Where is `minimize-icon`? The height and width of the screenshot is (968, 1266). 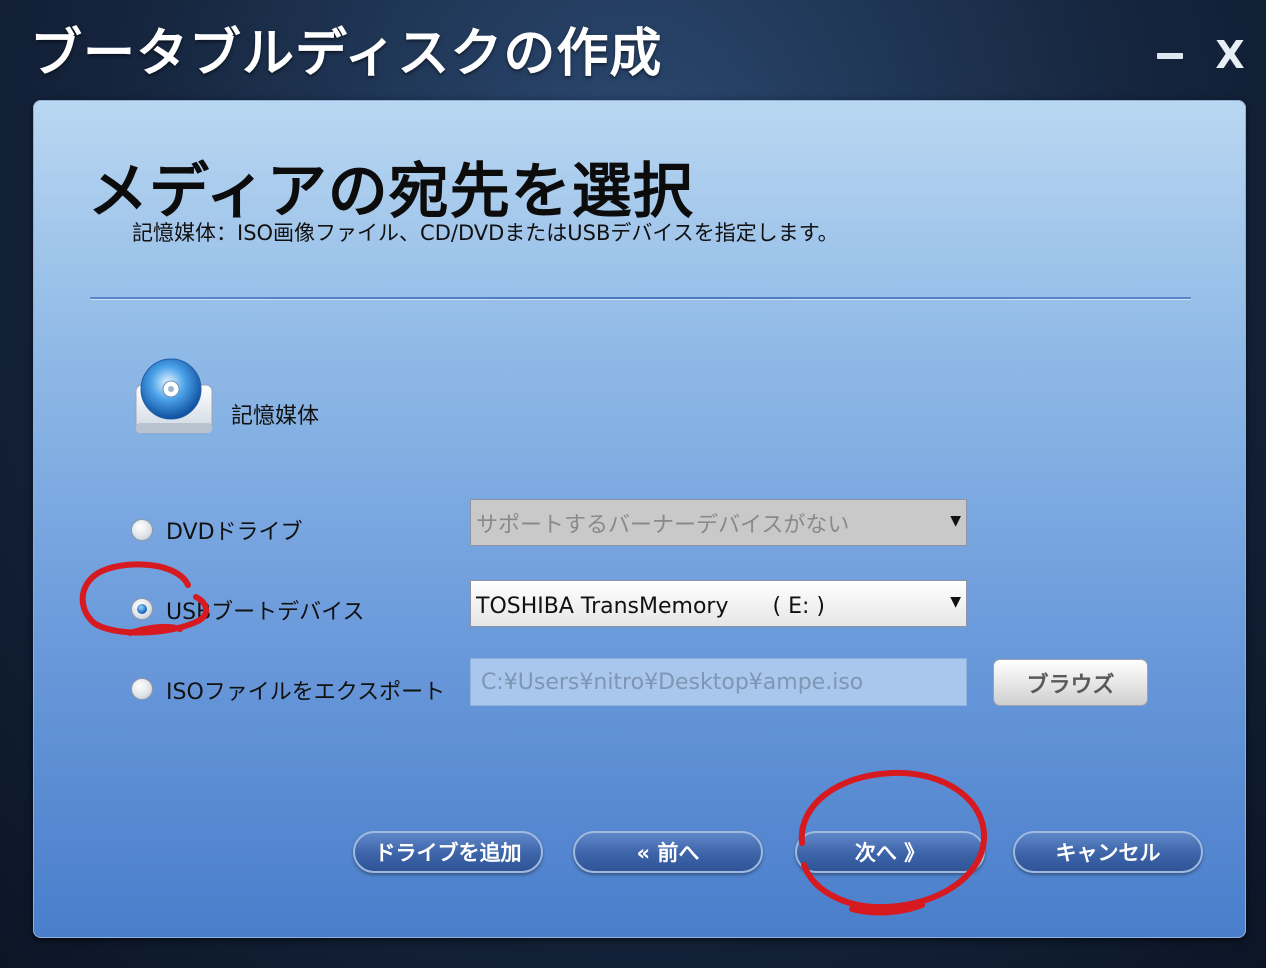
minimize-icon is located at coordinates (1170, 56).